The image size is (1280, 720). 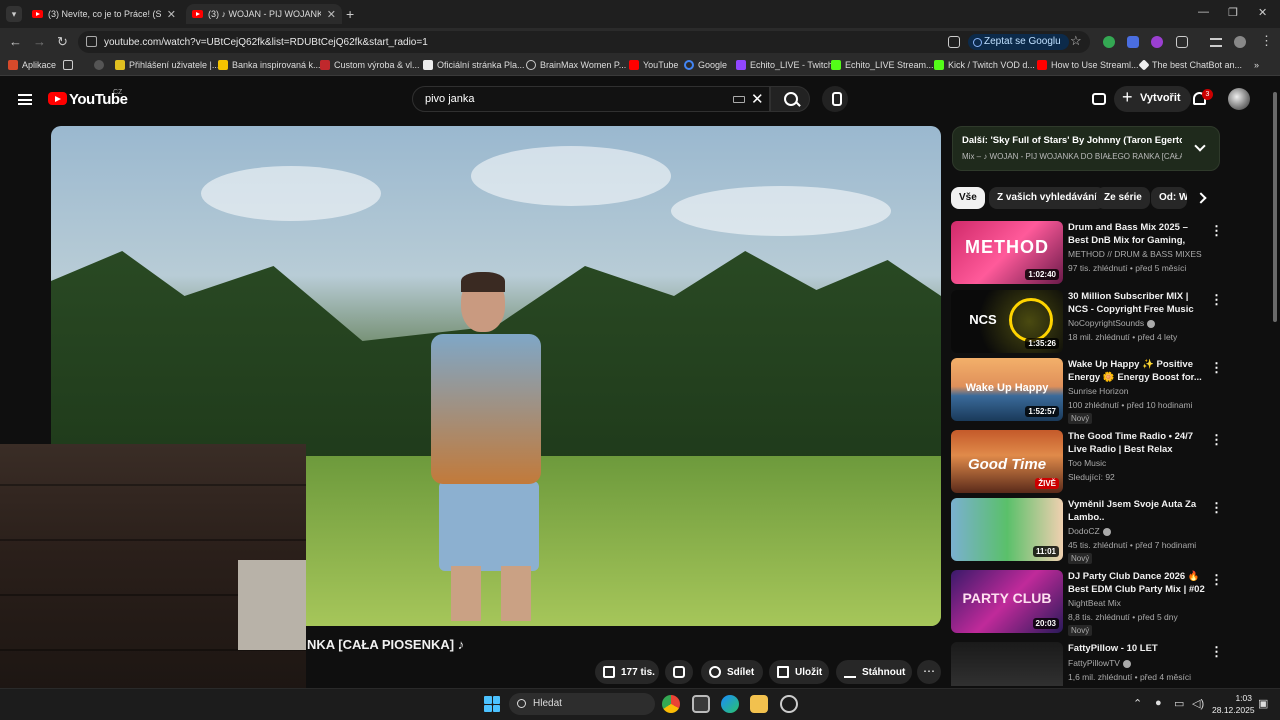 I want to click on profile-avatar-icon, so click(x=1240, y=42).